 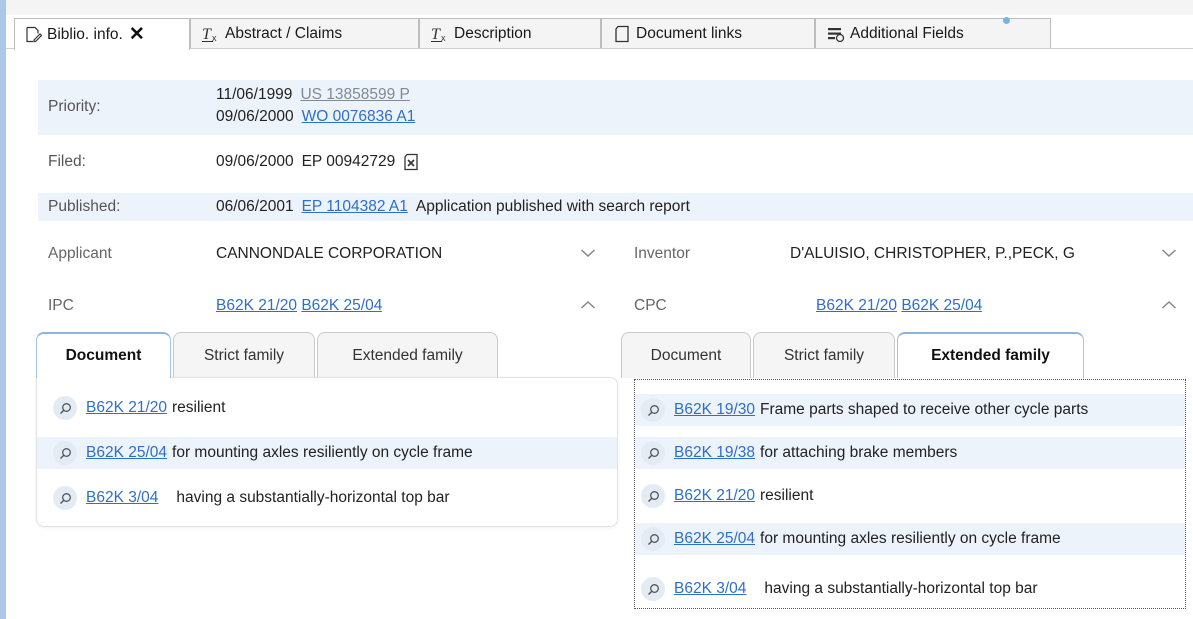 What do you see at coordinates (137, 34) in the screenshot?
I see `close-tab-icon: ✕` at bounding box center [137, 34].